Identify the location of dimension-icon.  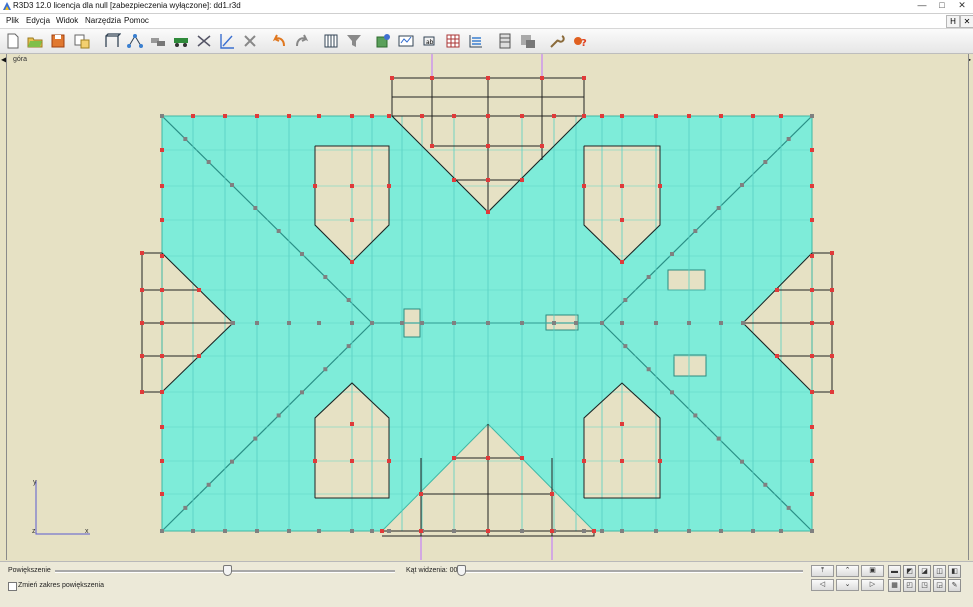
(227, 41).